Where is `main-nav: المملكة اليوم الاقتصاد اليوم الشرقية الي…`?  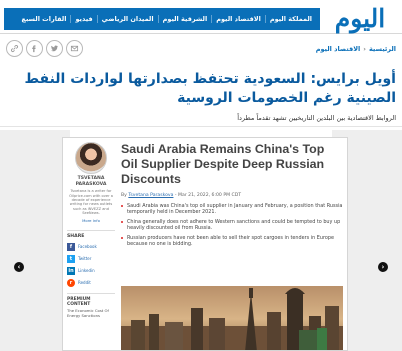
main-nav: المملكة اليوم الاقتصاد اليوم الشرقية الي… is located at coordinates (162, 19).